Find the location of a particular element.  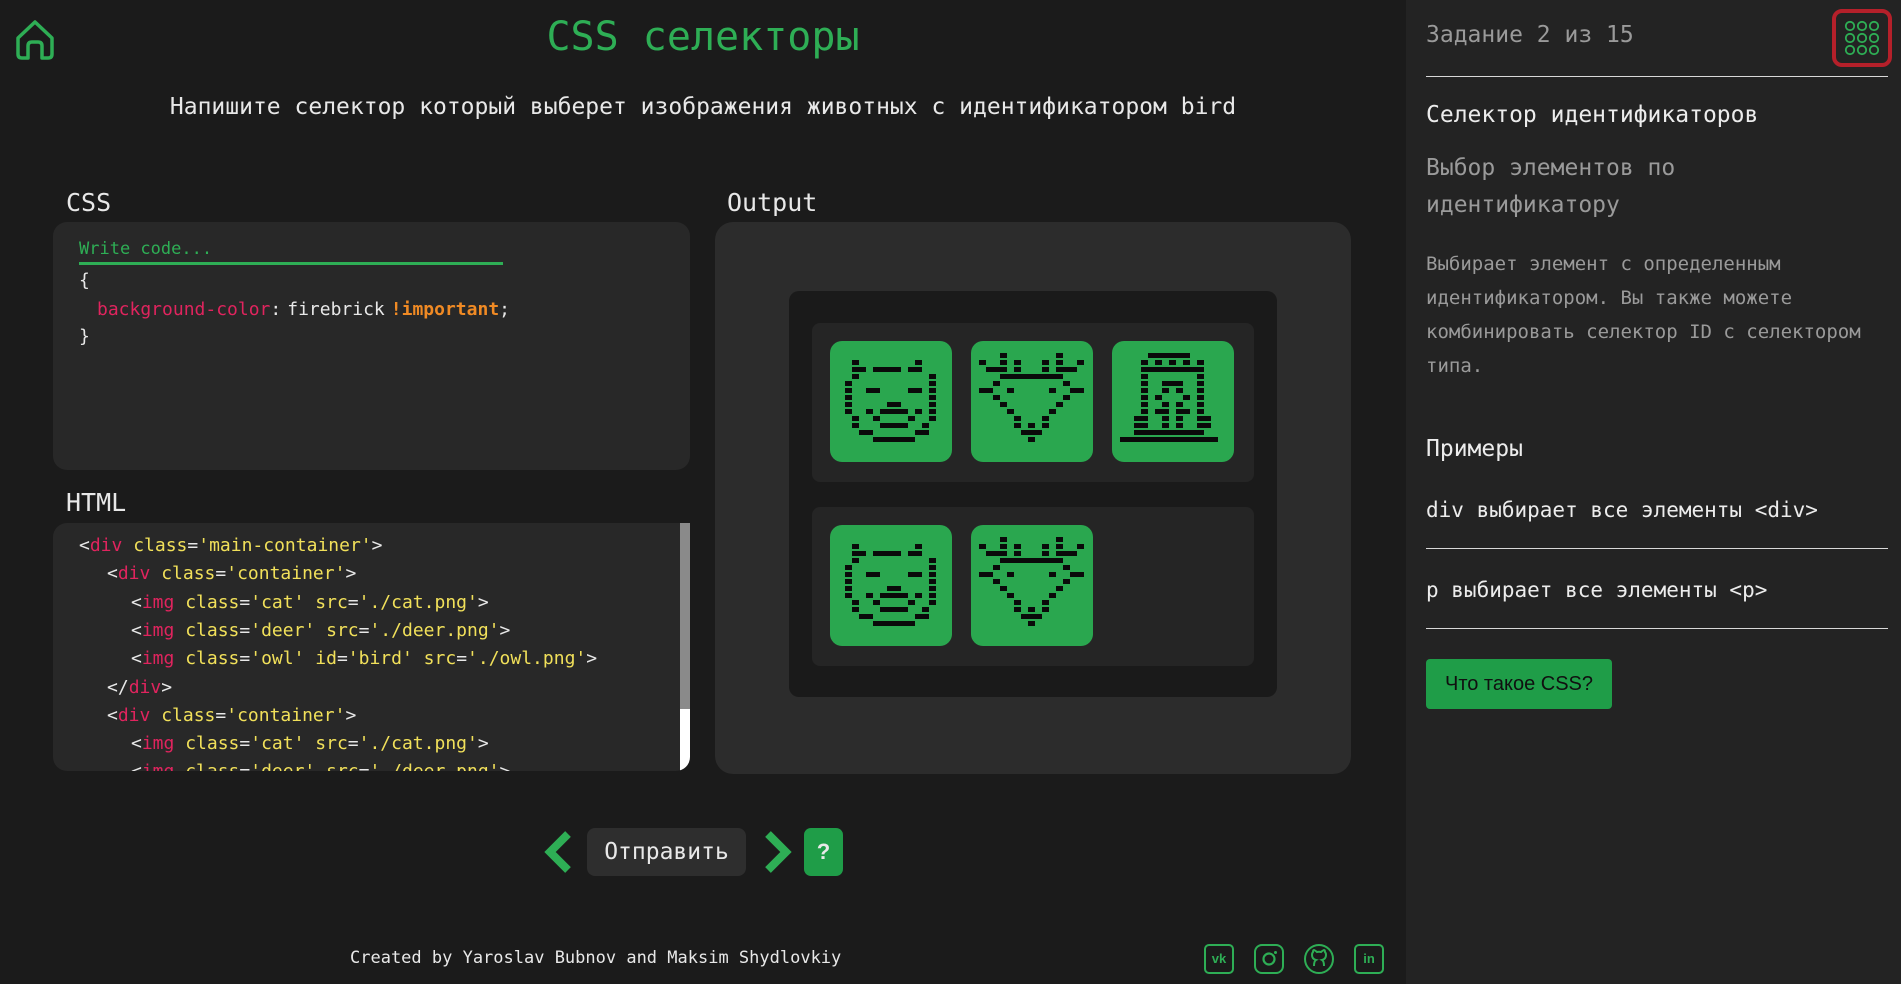

html-scrollbar is located at coordinates (685, 647).